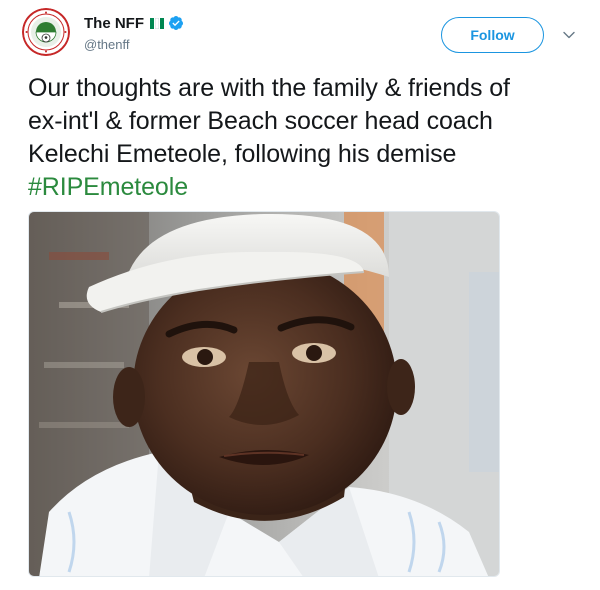  I want to click on follow-button: Follow, so click(492, 35).